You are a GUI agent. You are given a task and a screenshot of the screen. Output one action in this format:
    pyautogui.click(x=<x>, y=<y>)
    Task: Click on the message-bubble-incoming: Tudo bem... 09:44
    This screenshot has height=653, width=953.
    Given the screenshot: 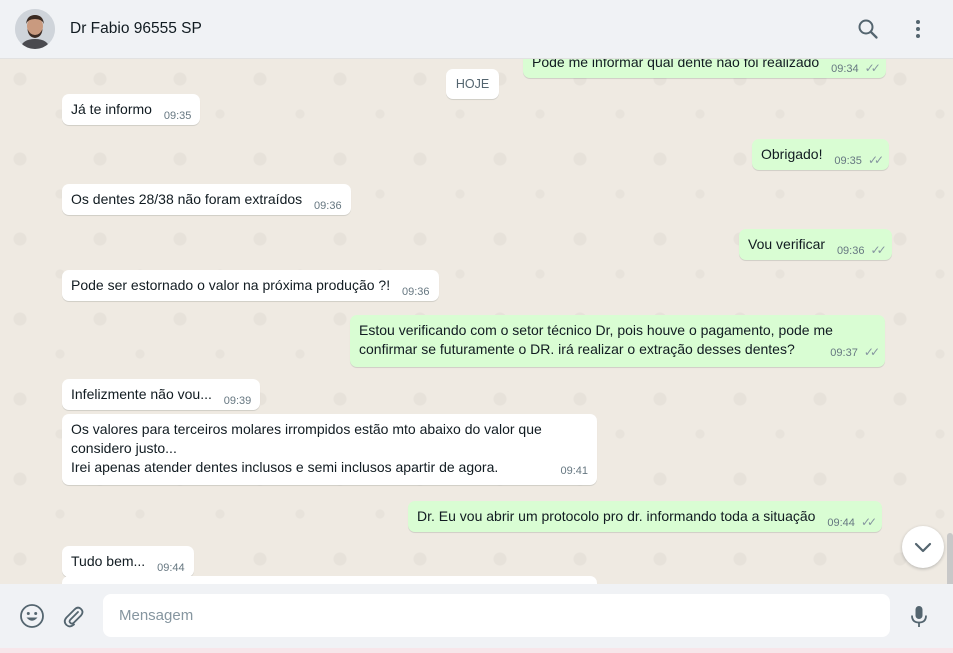 What is the action you would take?
    pyautogui.click(x=128, y=561)
    